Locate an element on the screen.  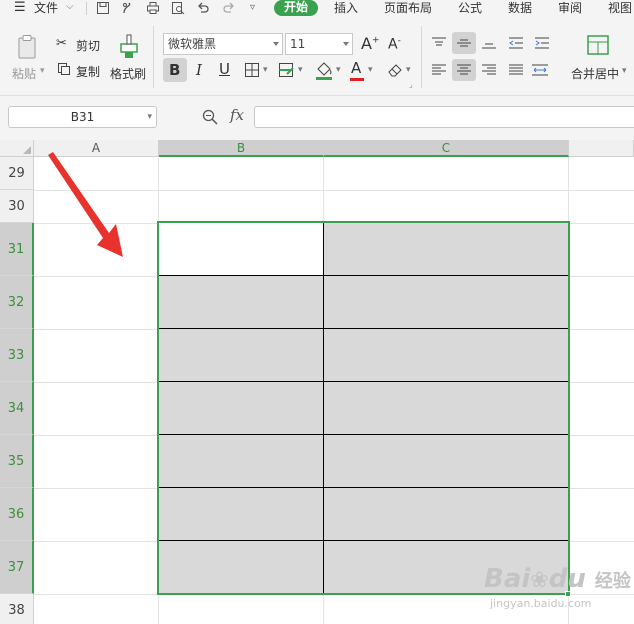
tab-view: 视图 is located at coordinates (620, 9).